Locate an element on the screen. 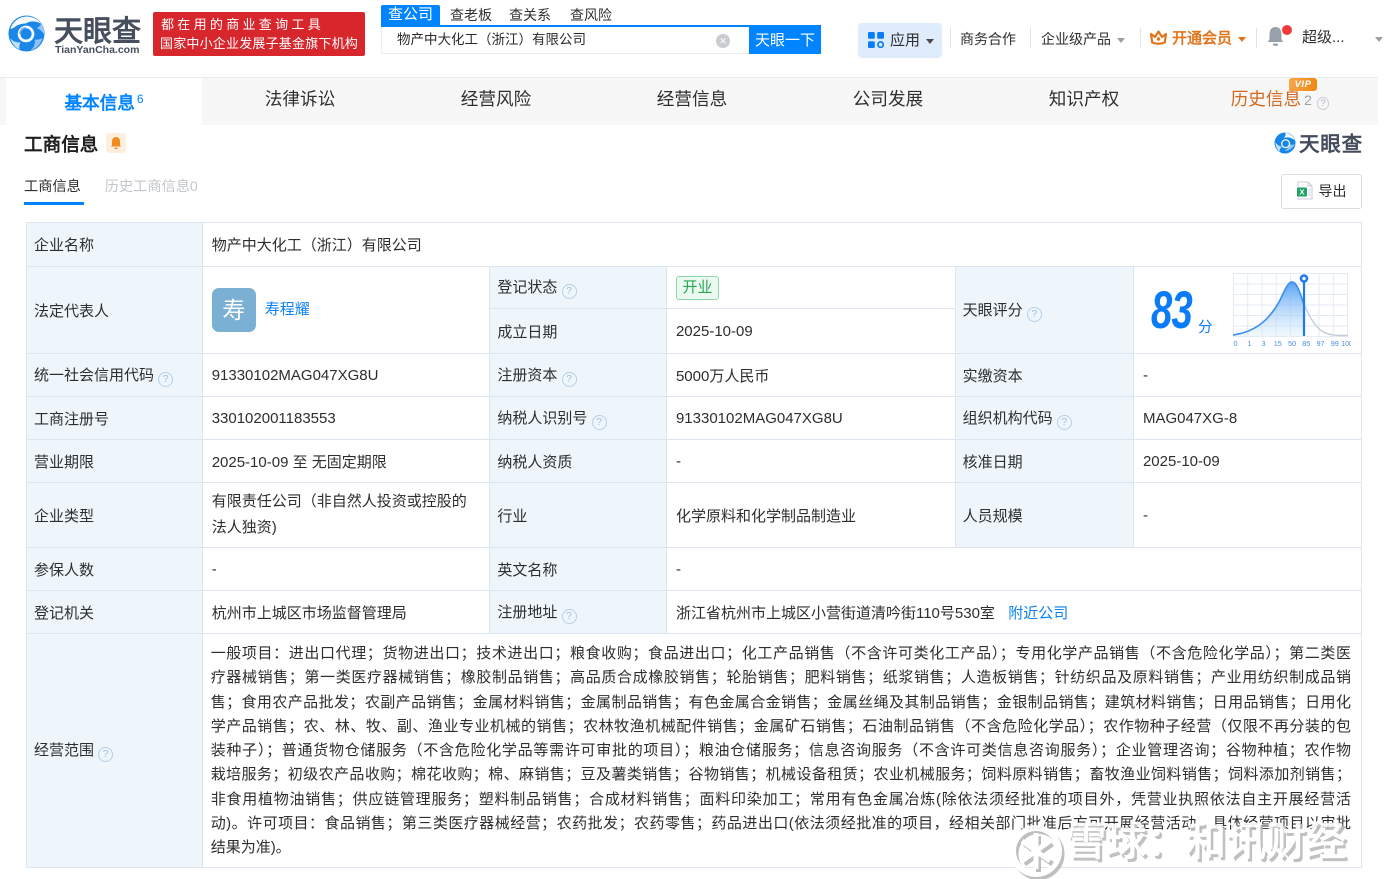 The width and height of the screenshot is (1386, 879). svg-text: 1 is located at coordinates (1249, 343).